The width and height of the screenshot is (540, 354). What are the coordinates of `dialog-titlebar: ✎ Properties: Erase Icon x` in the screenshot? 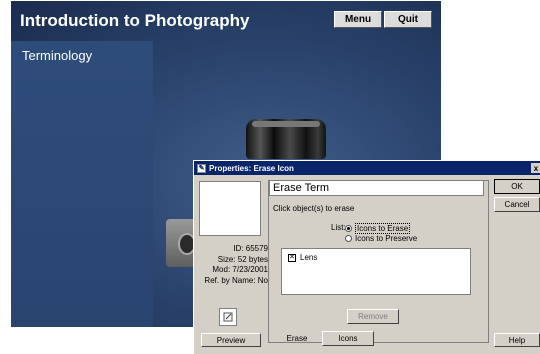 It's located at (367, 168).